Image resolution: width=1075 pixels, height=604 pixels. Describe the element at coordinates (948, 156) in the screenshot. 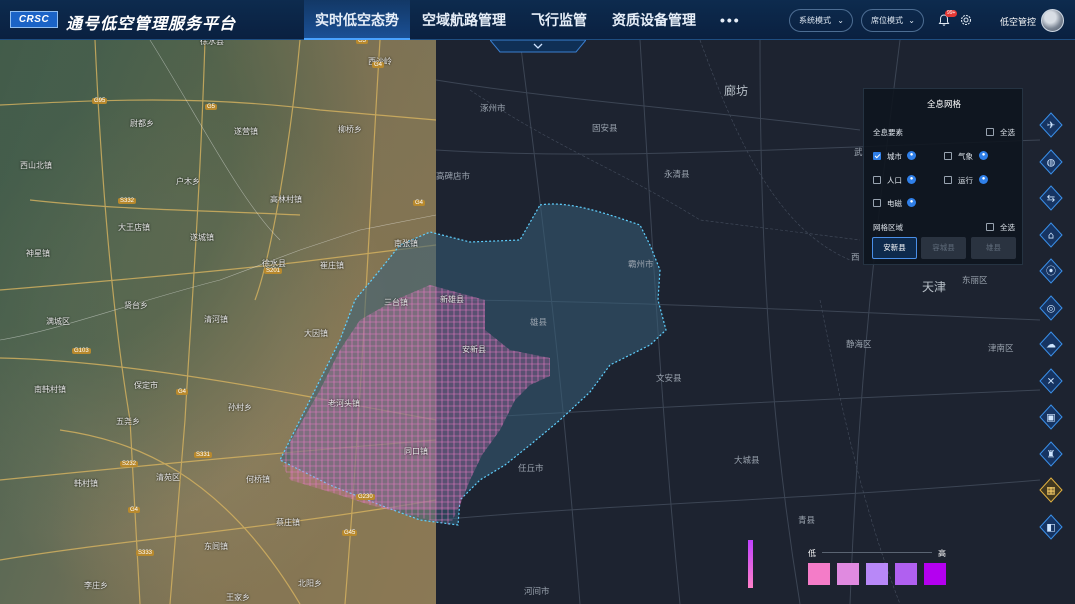

I see `weather-checkbox` at that location.